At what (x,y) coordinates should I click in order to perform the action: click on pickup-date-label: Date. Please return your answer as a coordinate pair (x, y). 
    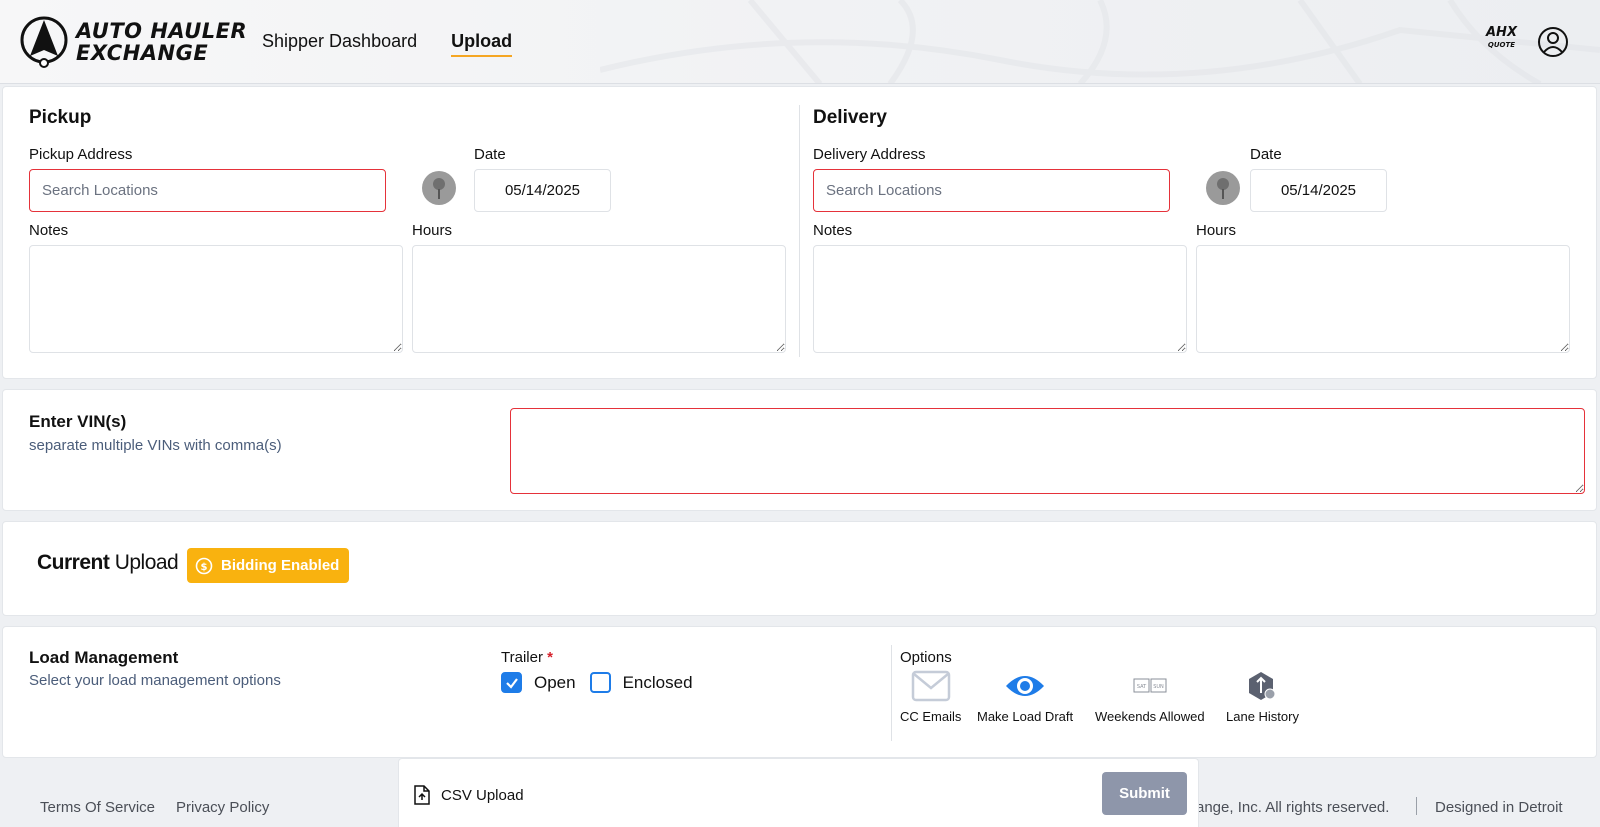
    Looking at the image, I should click on (490, 154).